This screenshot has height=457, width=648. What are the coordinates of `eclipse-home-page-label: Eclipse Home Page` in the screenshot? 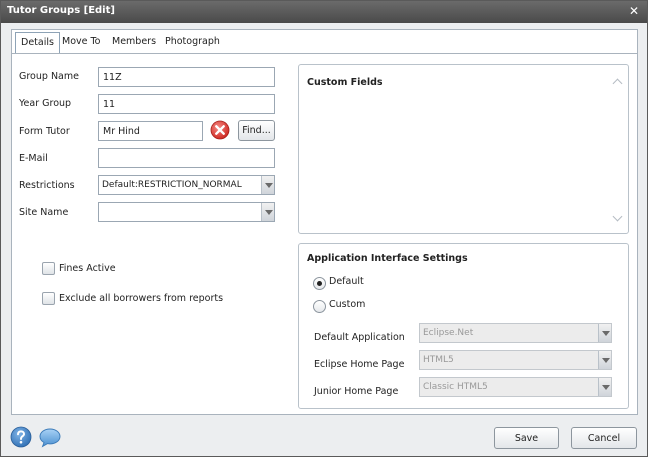 It's located at (359, 364).